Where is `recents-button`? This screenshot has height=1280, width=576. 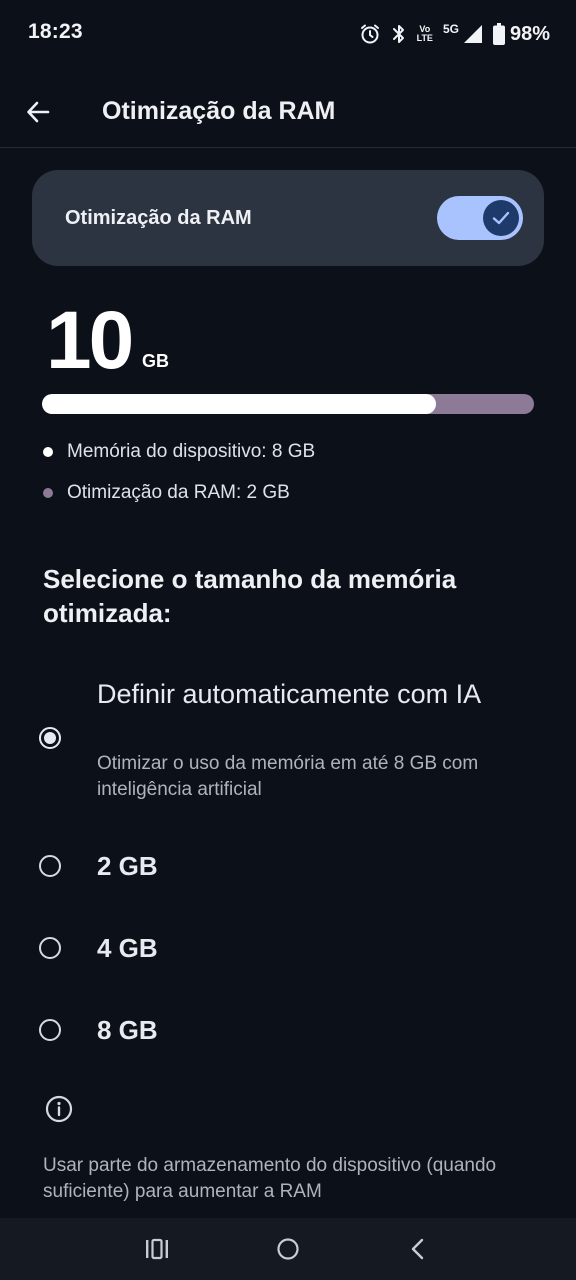 recents-button is located at coordinates (157, 1249).